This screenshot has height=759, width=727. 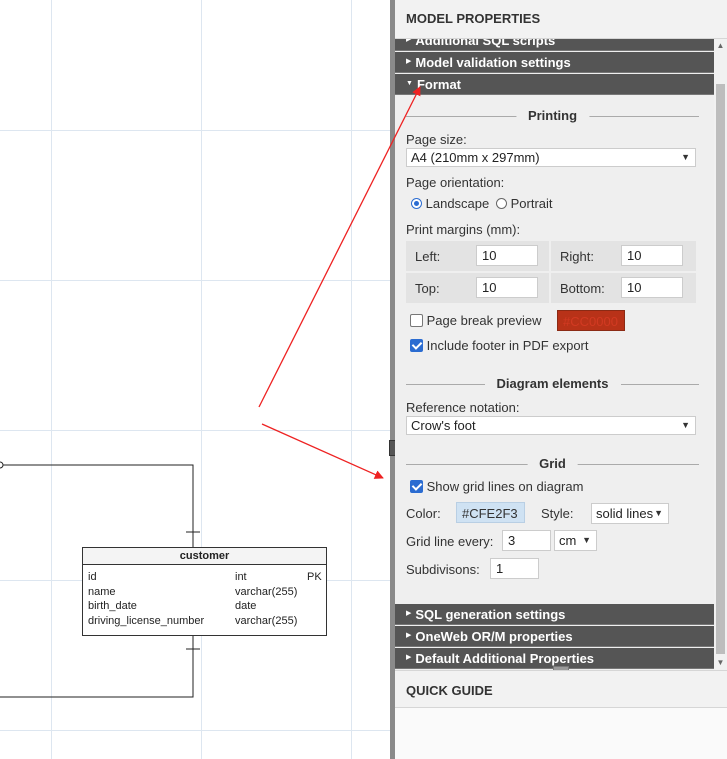 I want to click on section-label: Model validation settings, so click(x=493, y=62).